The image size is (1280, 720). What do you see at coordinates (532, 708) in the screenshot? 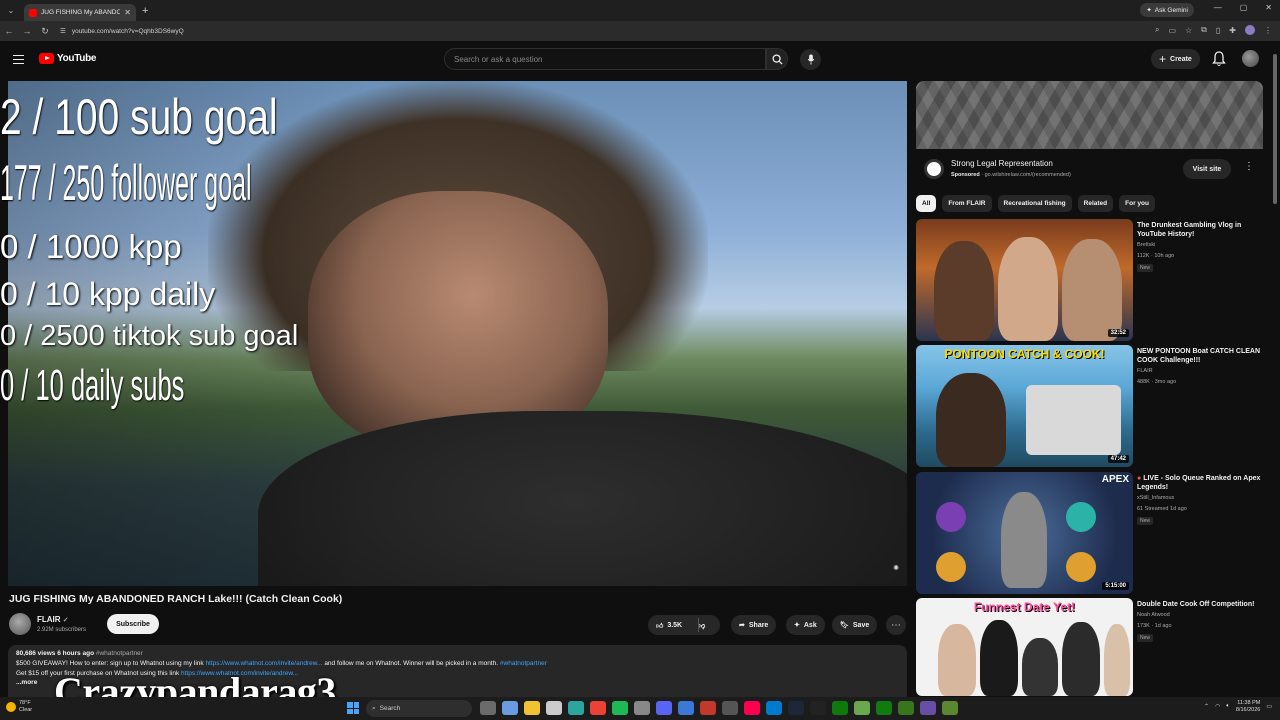
I see `file-explorer-icon` at bounding box center [532, 708].